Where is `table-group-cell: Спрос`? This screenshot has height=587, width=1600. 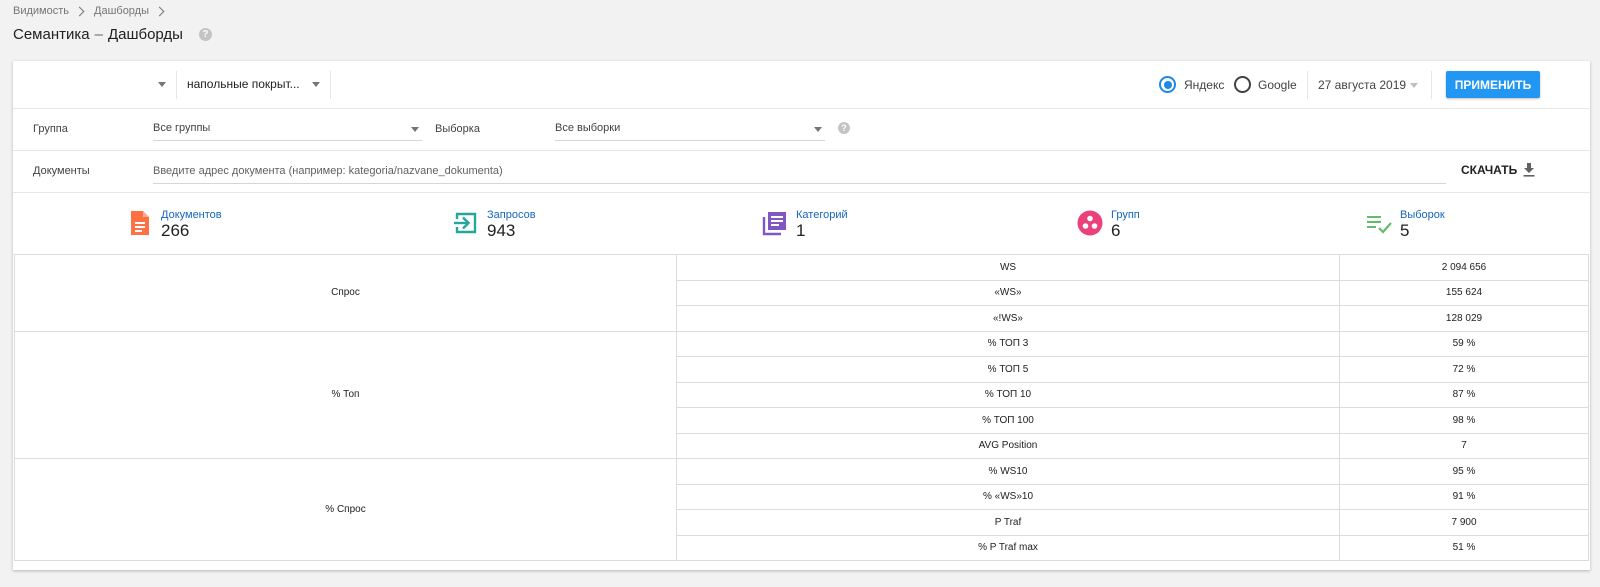 table-group-cell: Спрос is located at coordinates (345, 293).